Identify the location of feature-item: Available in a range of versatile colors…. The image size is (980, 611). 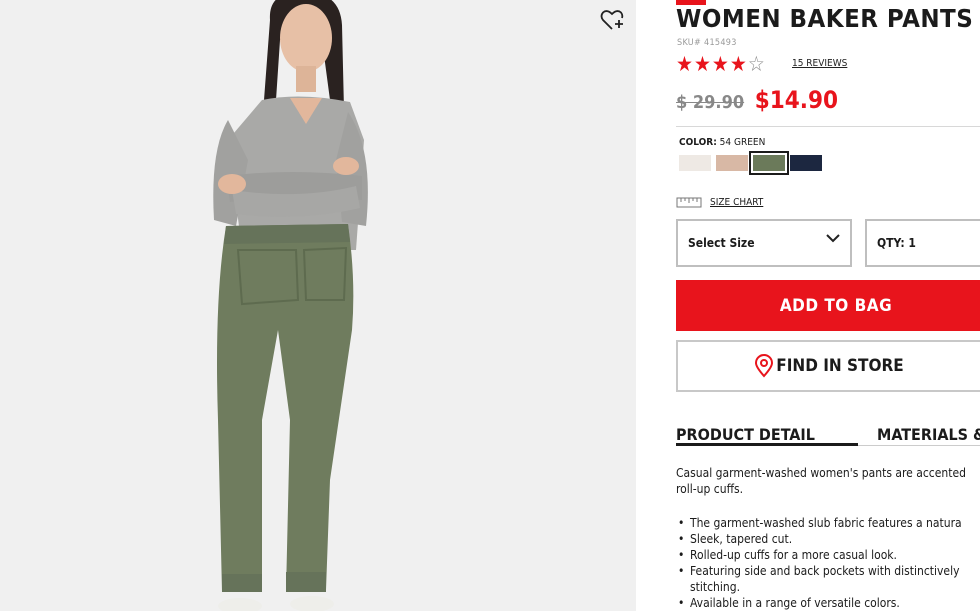
(829, 603).